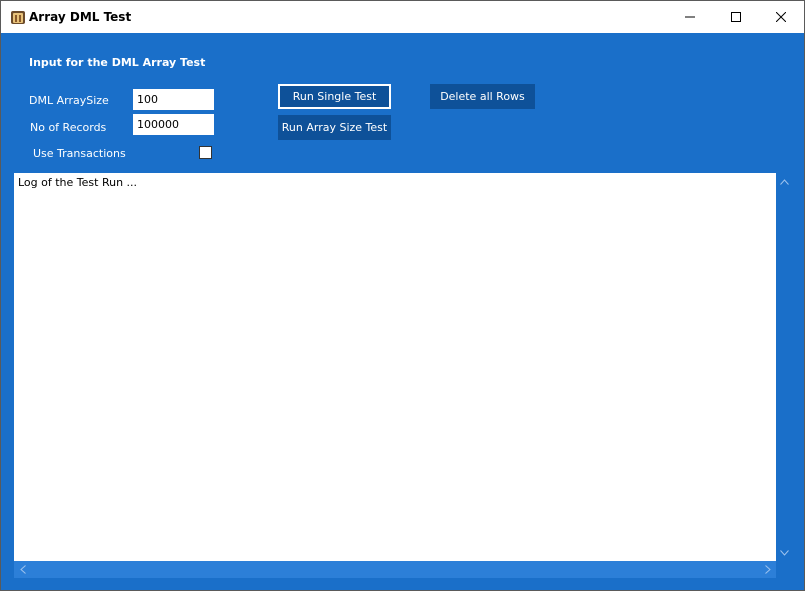  I want to click on records-label: No of Records, so click(68, 127).